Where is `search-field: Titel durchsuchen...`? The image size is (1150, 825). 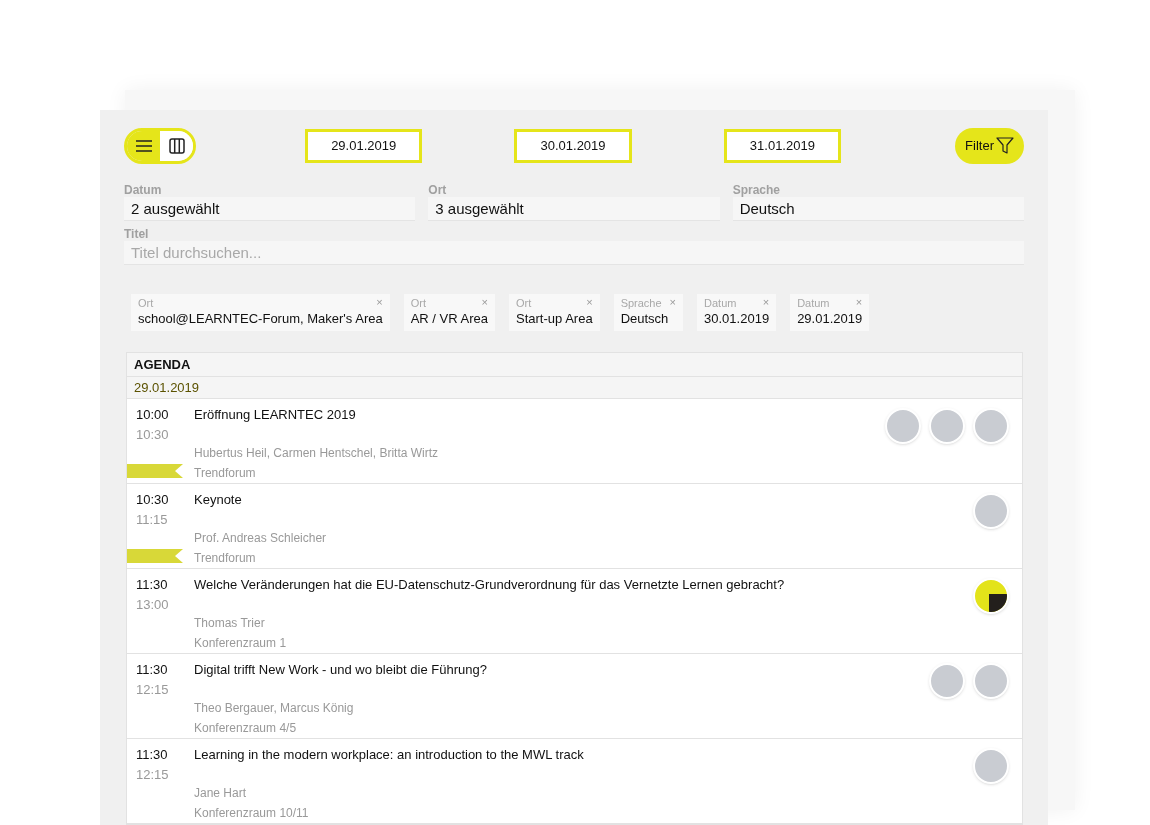
search-field: Titel durchsuchen... is located at coordinates (574, 253).